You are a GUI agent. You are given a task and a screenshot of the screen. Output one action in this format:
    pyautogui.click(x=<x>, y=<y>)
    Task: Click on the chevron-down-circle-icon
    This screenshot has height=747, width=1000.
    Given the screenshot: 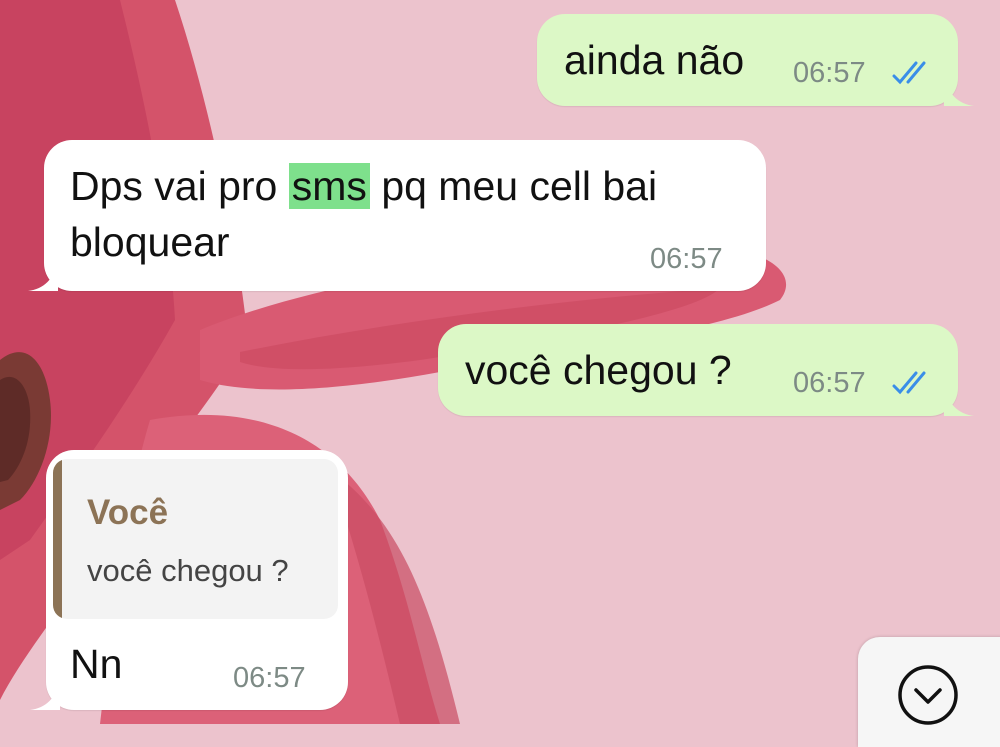 What is the action you would take?
    pyautogui.click(x=928, y=695)
    